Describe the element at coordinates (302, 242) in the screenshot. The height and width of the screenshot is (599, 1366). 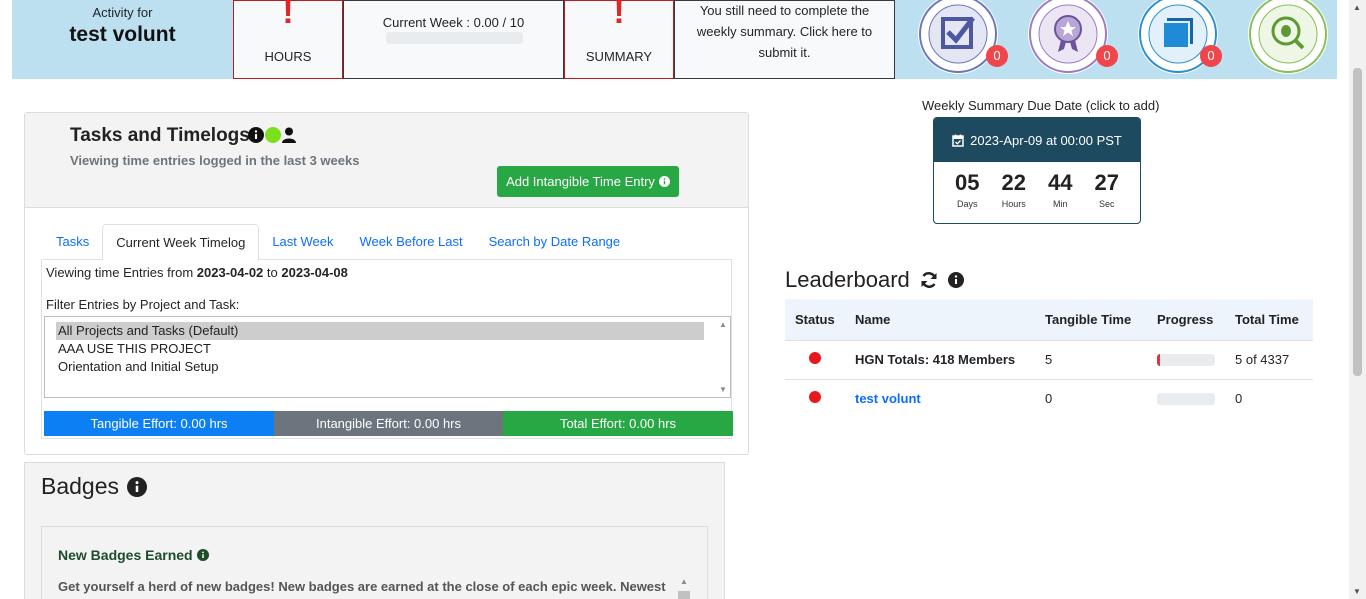
I see `tab-last-week: Last Week` at that location.